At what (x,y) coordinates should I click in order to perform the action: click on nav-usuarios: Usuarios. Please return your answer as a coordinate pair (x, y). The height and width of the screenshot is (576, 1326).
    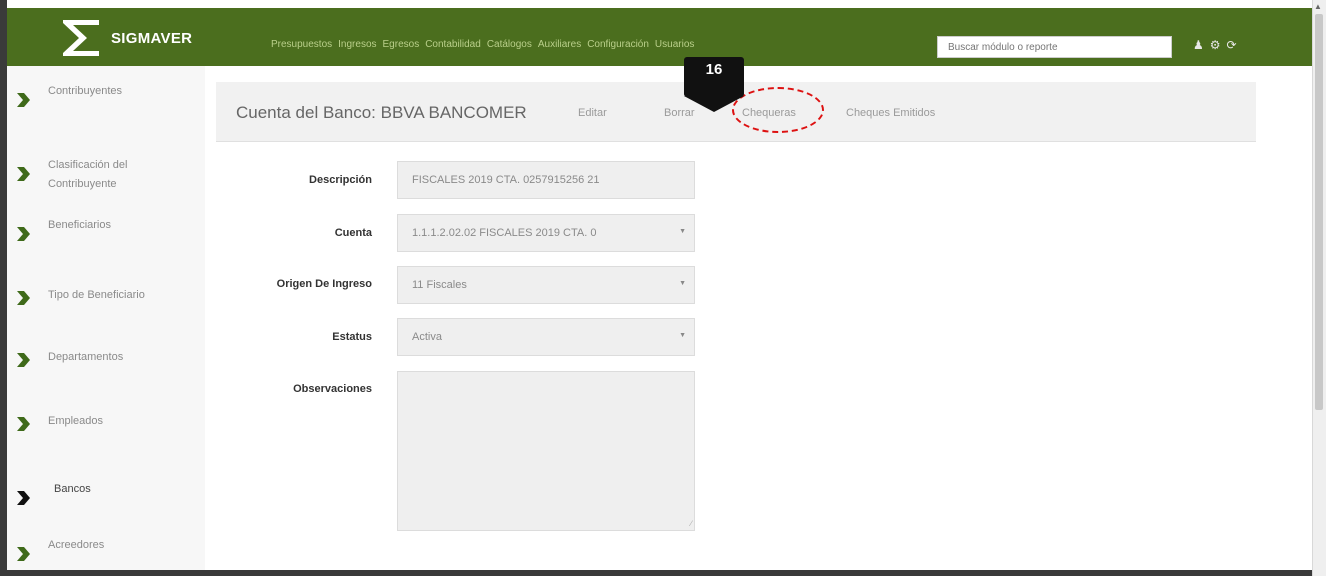
    Looking at the image, I should click on (674, 44).